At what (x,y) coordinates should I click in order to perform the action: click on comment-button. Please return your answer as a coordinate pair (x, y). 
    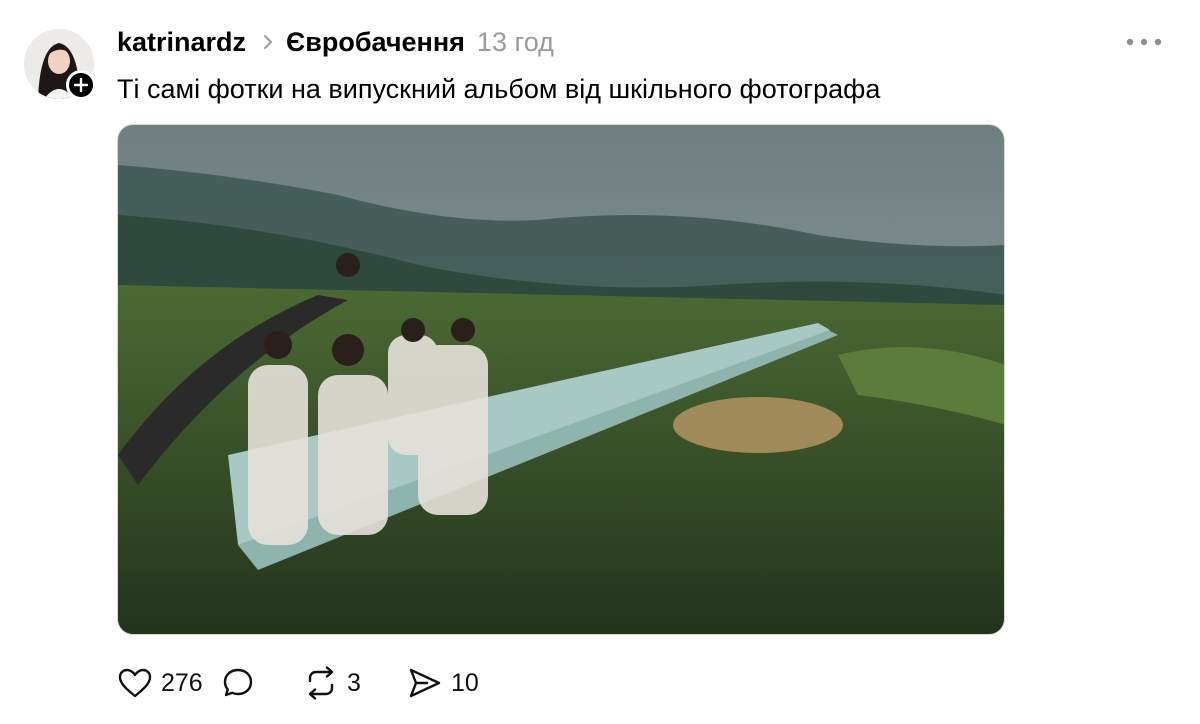
    Looking at the image, I should click on (262, 683).